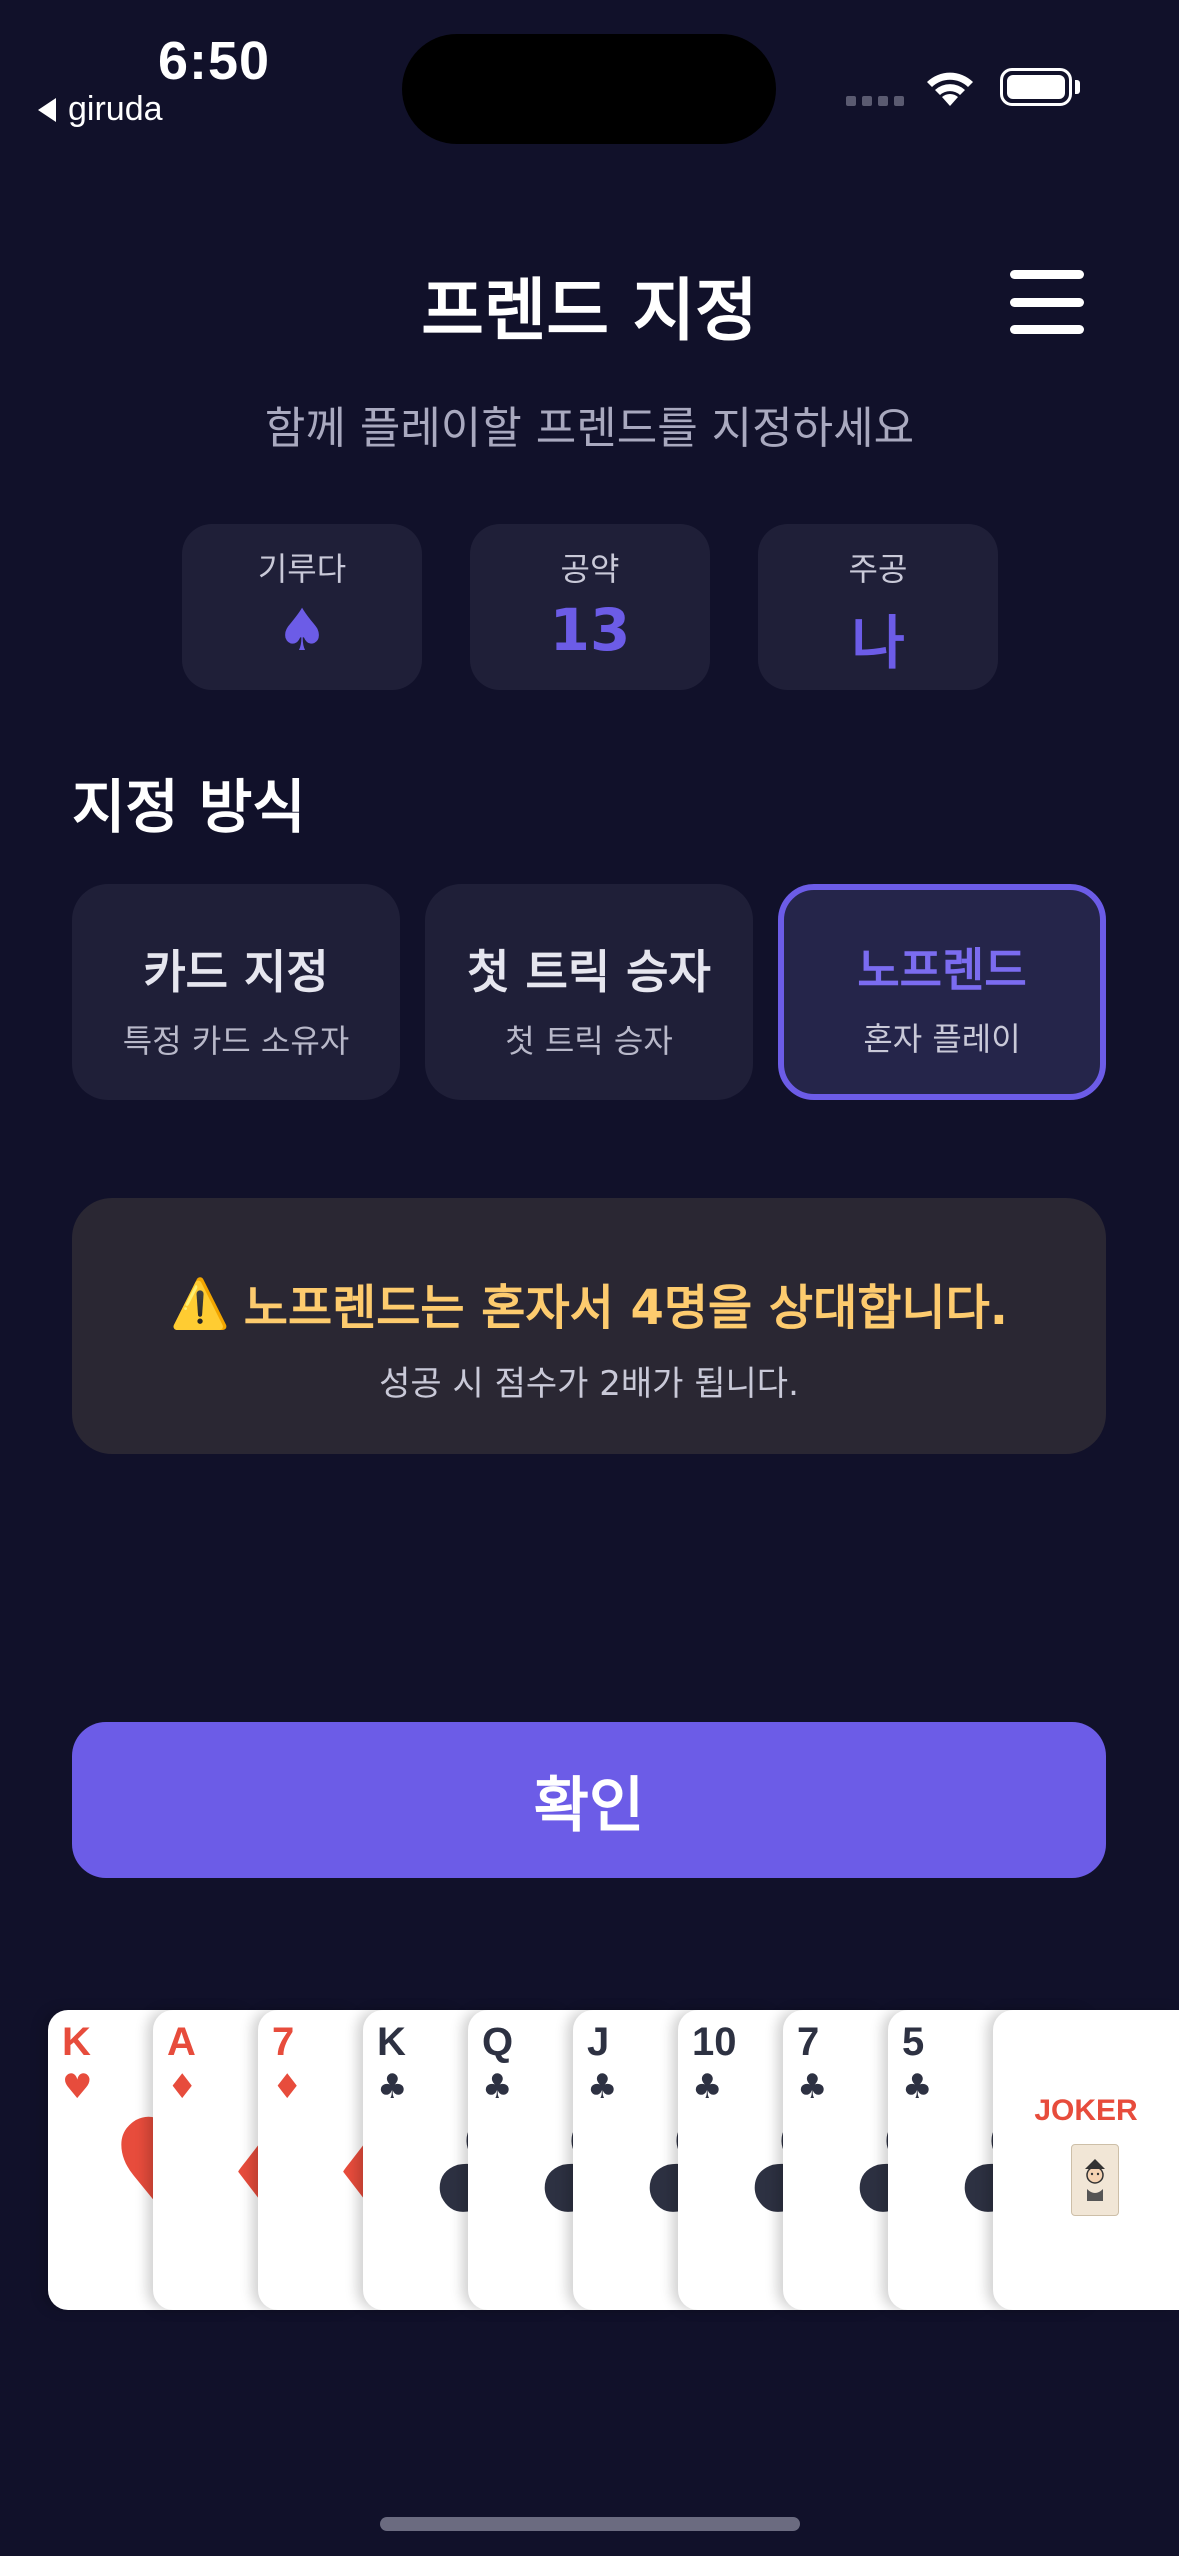 This screenshot has width=1179, height=2556. I want to click on info-card-giruda: 기루다 ♠, so click(302, 607).